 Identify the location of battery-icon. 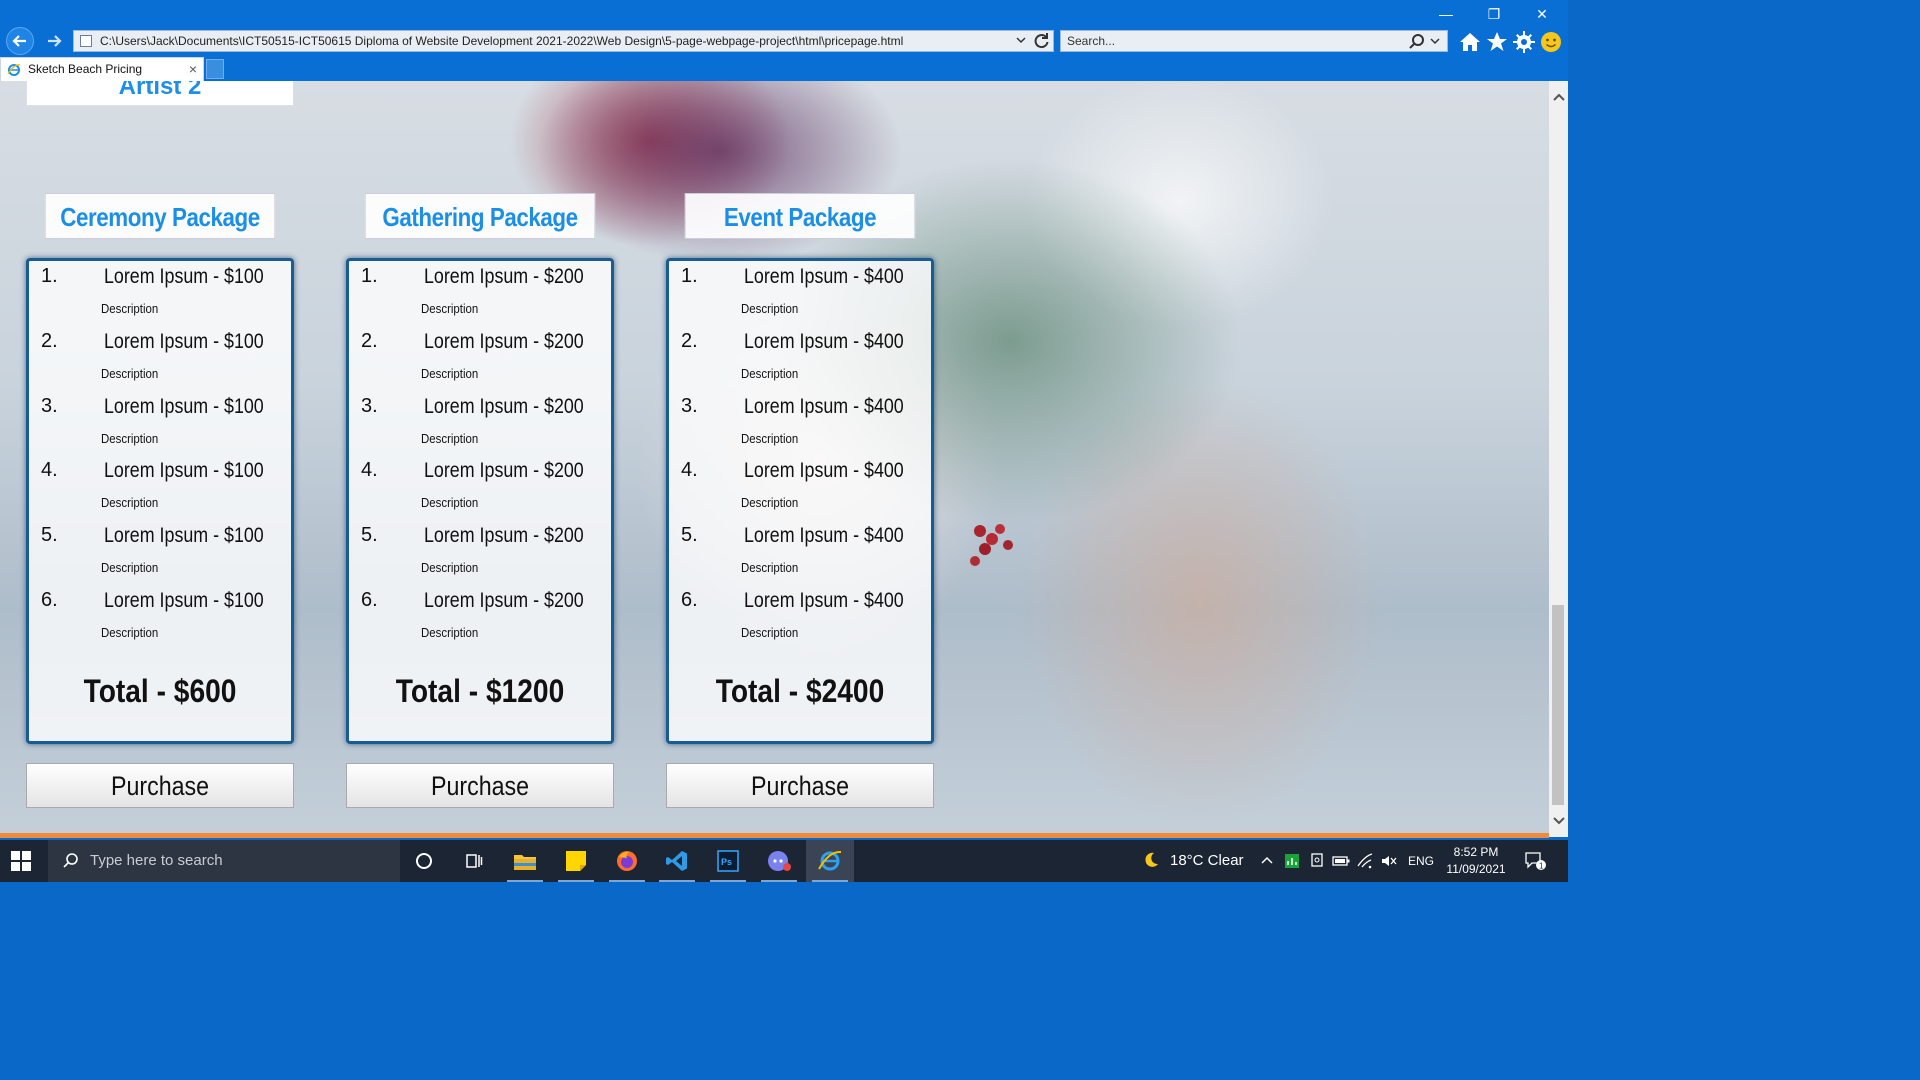
(1341, 861).